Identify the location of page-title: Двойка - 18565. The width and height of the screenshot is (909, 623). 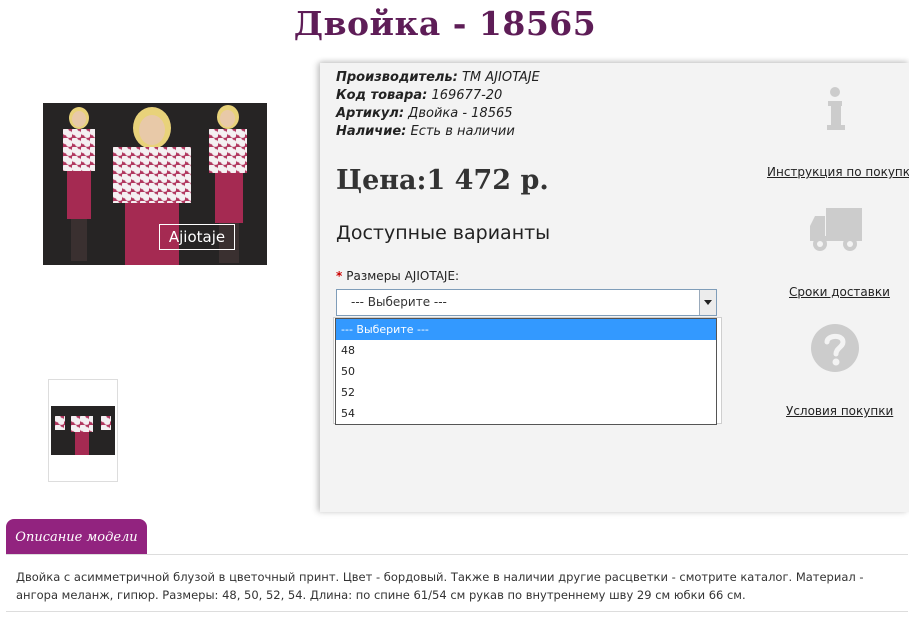
(445, 23).